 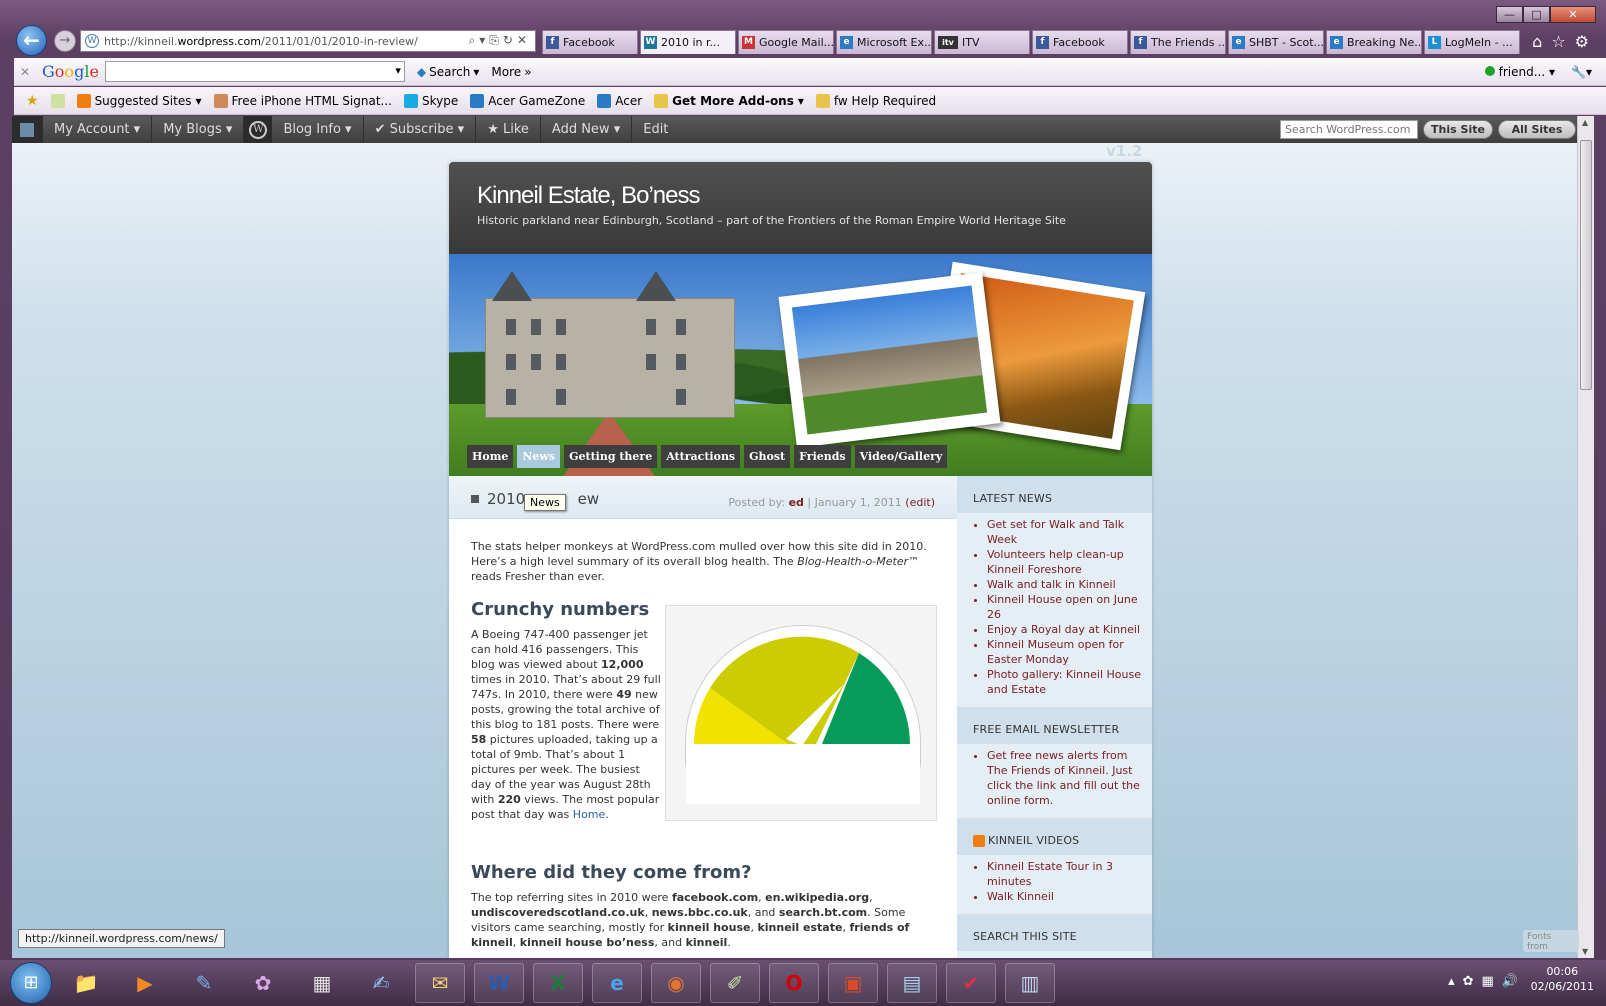 What do you see at coordinates (98, 129) in the screenshot?
I see `my-account-menu: My Account ▾` at bounding box center [98, 129].